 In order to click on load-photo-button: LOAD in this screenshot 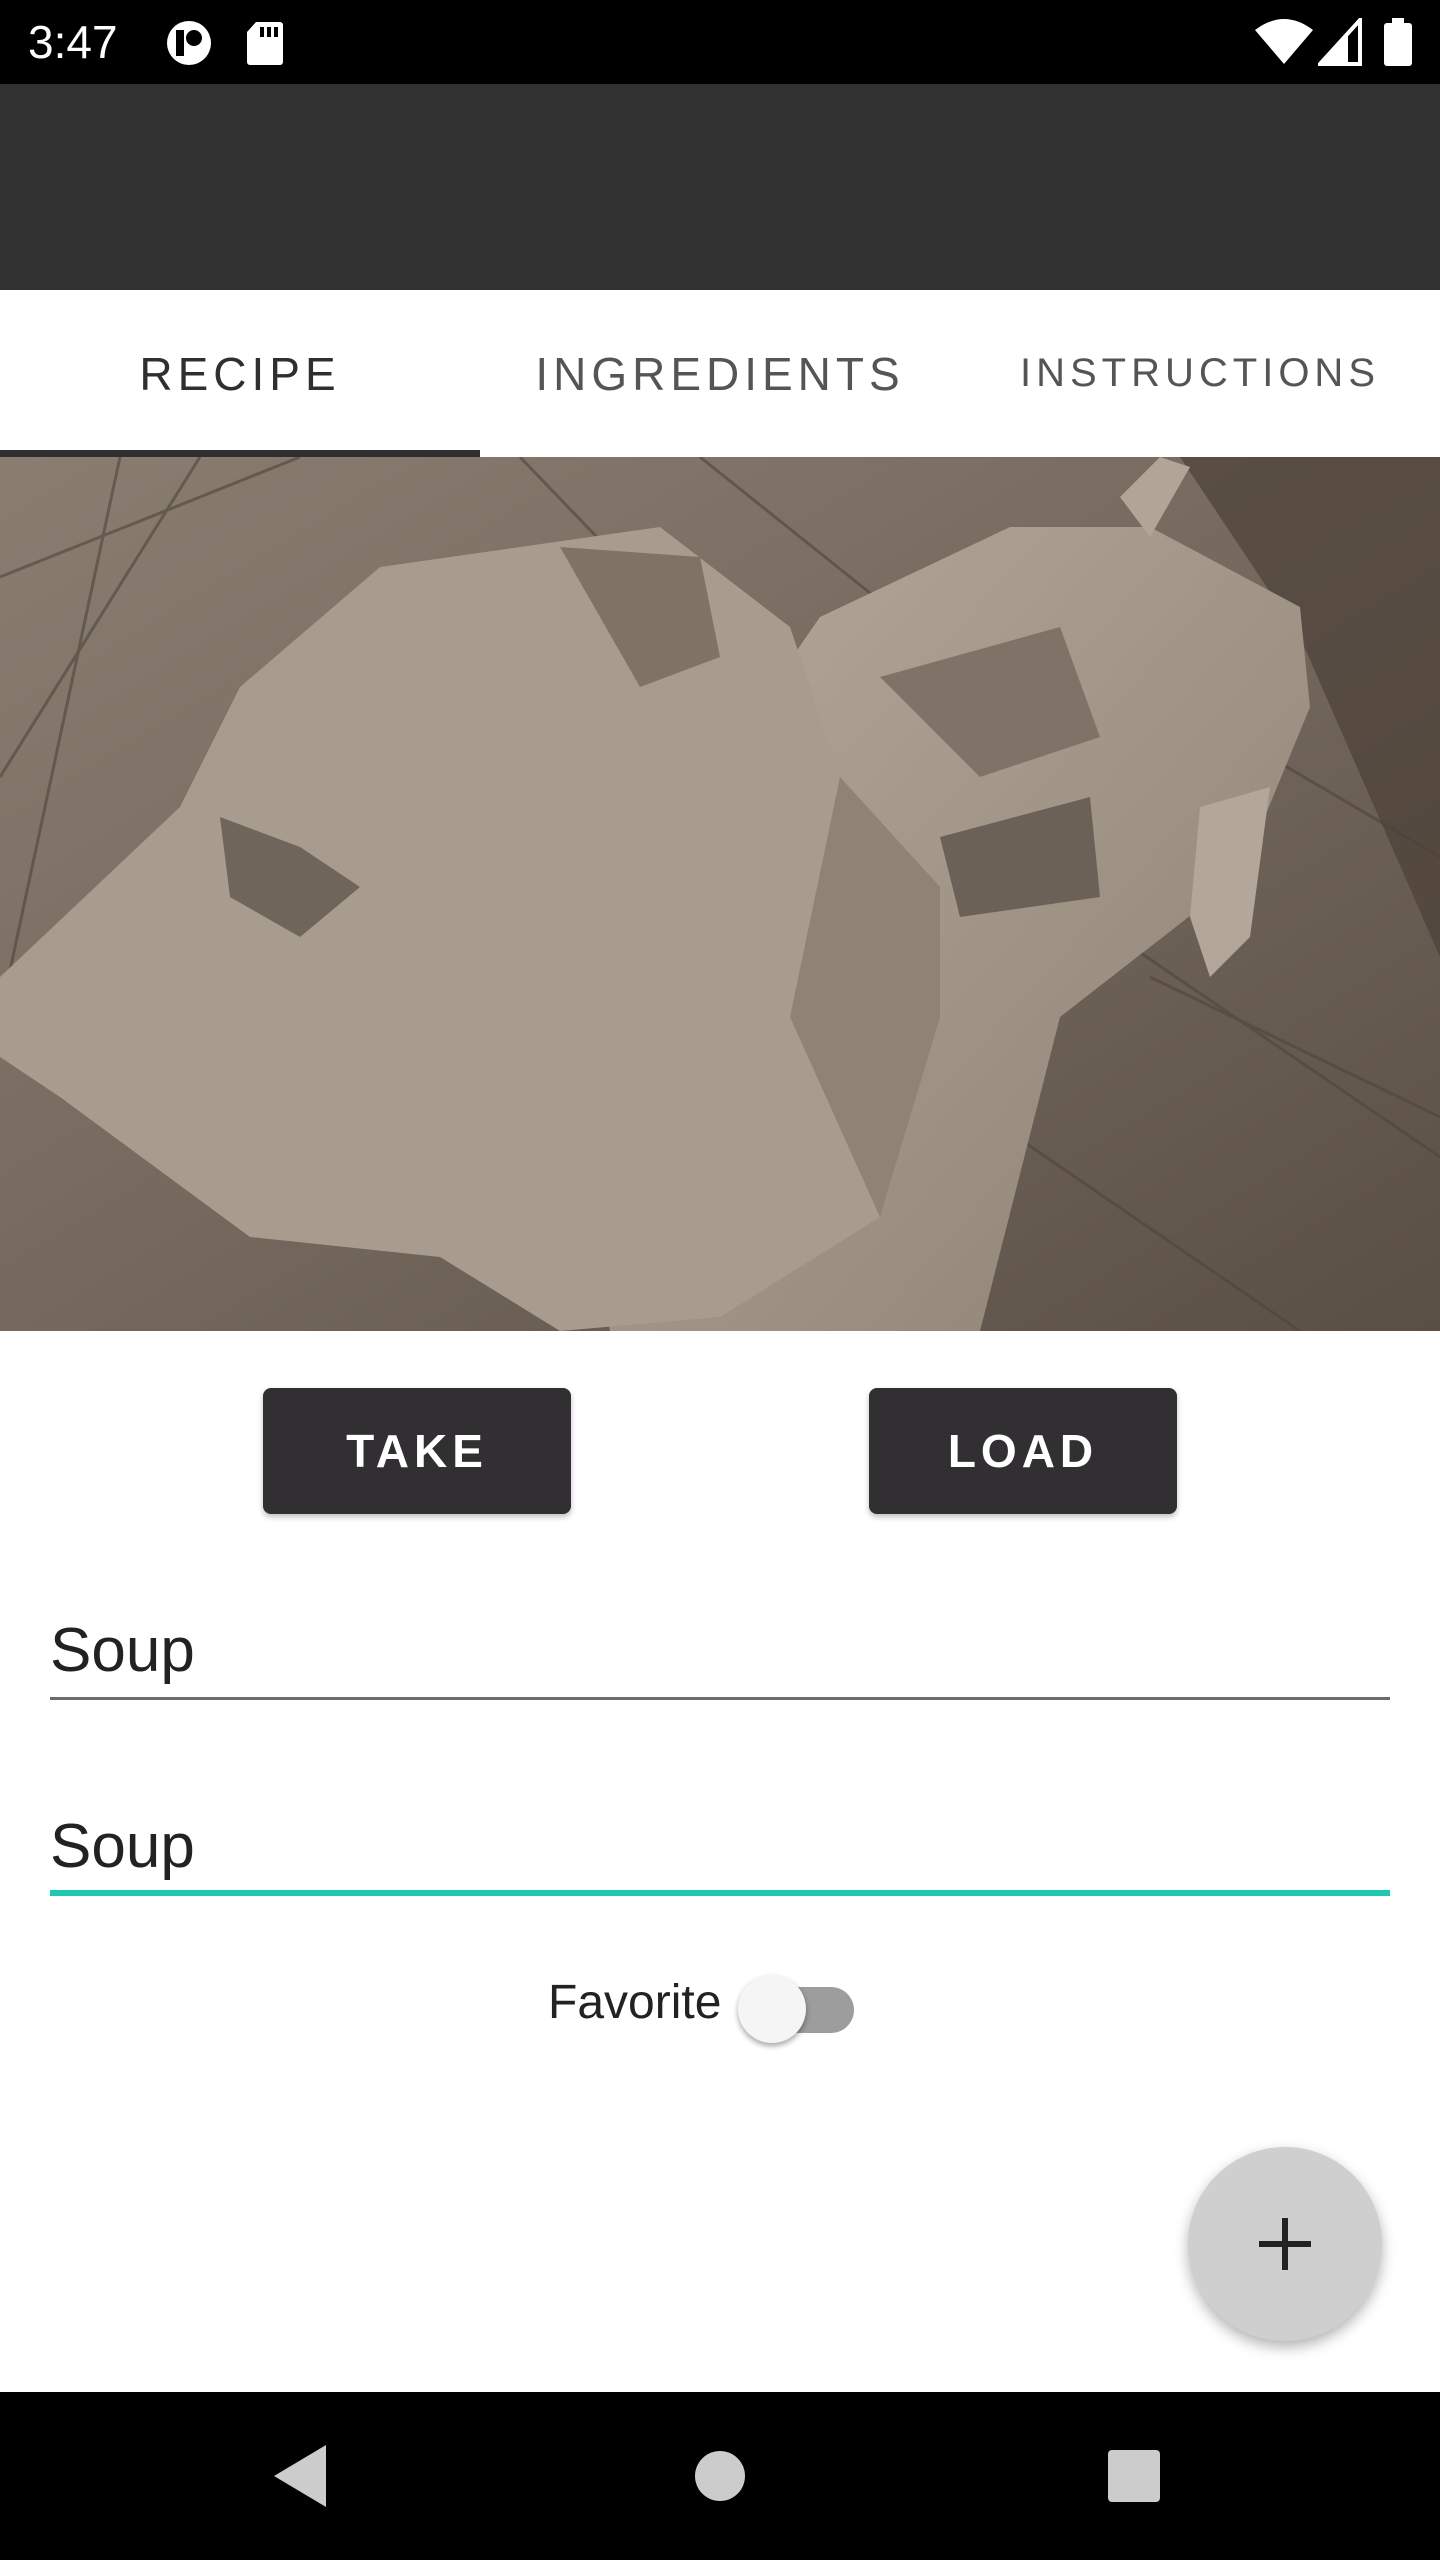, I will do `click(1023, 1451)`.